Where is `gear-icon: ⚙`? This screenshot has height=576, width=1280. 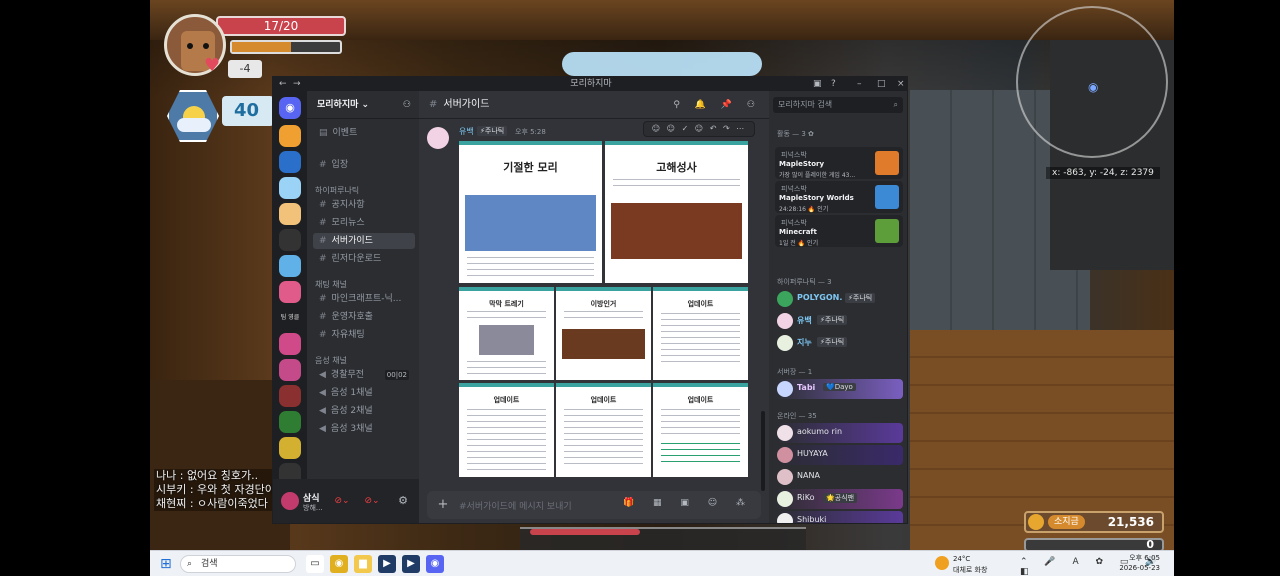 gear-icon: ⚙ is located at coordinates (403, 501).